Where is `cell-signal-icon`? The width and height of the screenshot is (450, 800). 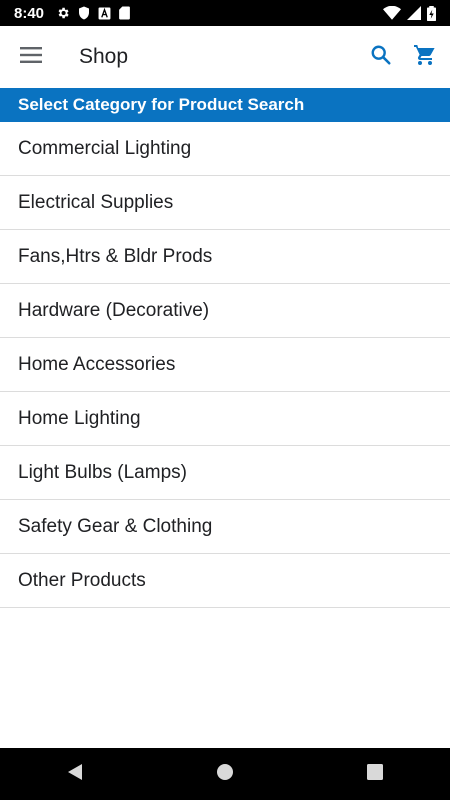
cell-signal-icon is located at coordinates (414, 13).